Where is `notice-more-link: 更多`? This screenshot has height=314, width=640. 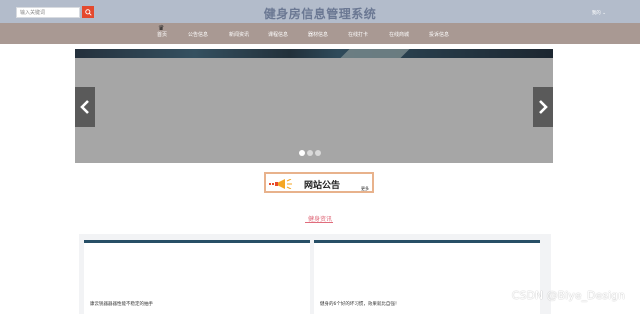
notice-more-link: 更多 is located at coordinates (365, 189).